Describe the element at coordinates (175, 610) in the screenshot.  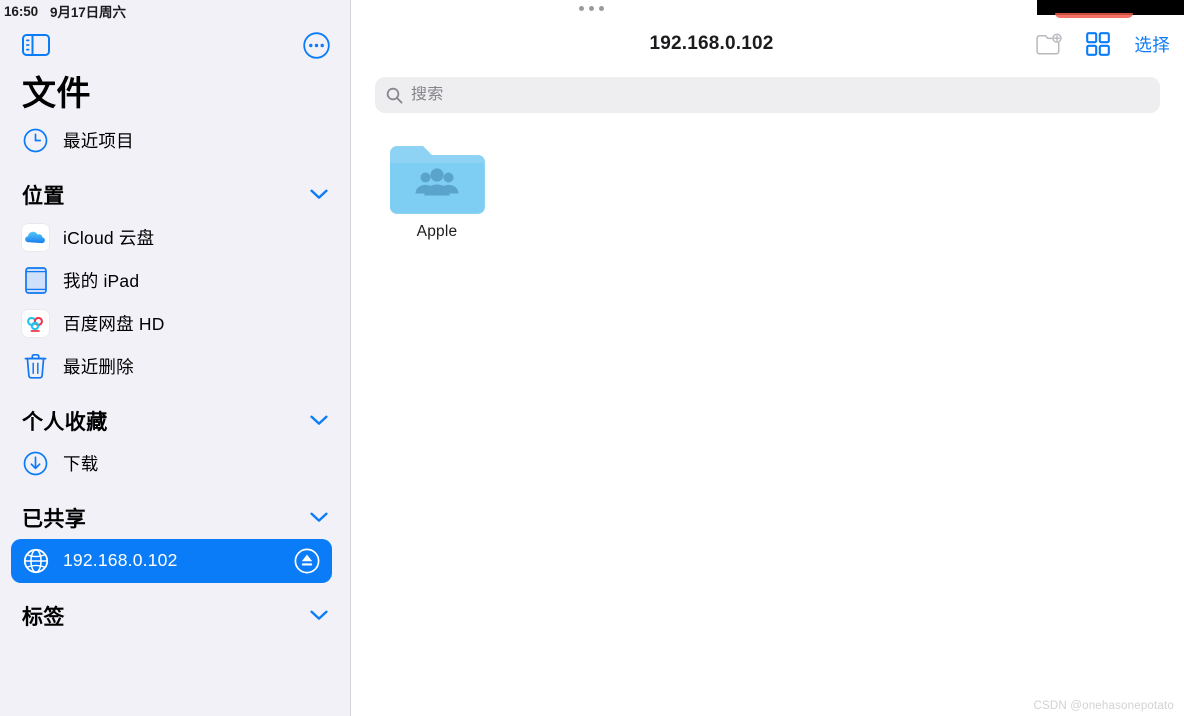
I see `sidebar-section-tags-header: 标签` at that location.